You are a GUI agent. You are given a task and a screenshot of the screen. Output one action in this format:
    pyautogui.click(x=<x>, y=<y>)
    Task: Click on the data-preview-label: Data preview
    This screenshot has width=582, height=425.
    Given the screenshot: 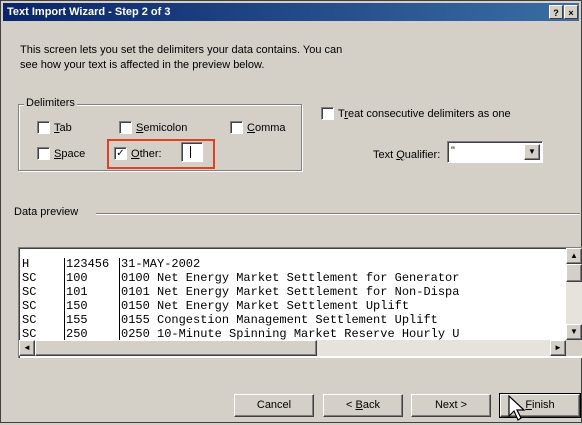 What is the action you would take?
    pyautogui.click(x=46, y=212)
    